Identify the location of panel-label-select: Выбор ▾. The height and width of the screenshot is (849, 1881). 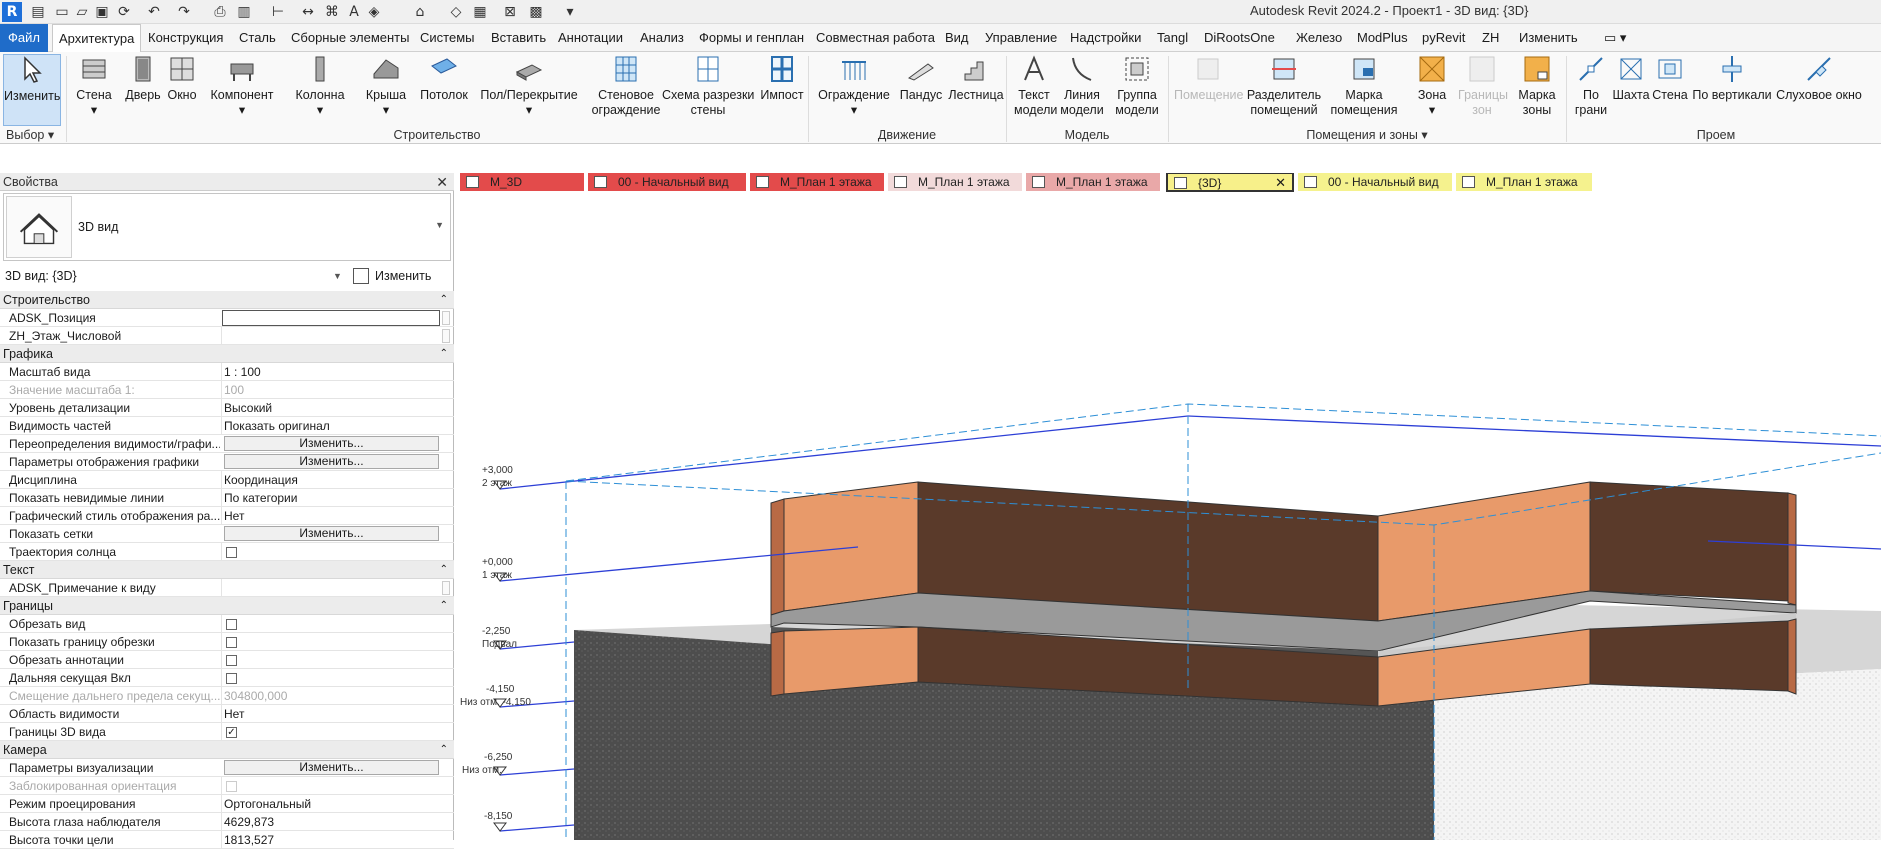
(36, 135).